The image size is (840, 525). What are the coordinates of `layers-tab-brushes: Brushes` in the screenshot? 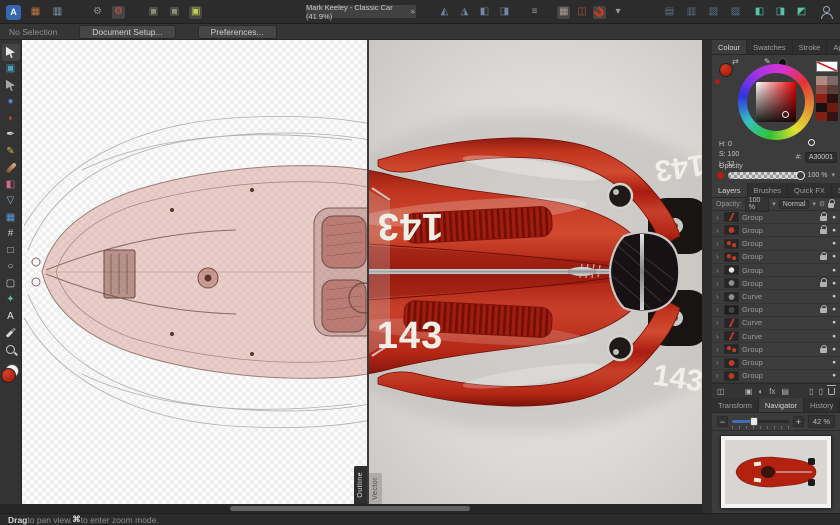 It's located at (768, 190).